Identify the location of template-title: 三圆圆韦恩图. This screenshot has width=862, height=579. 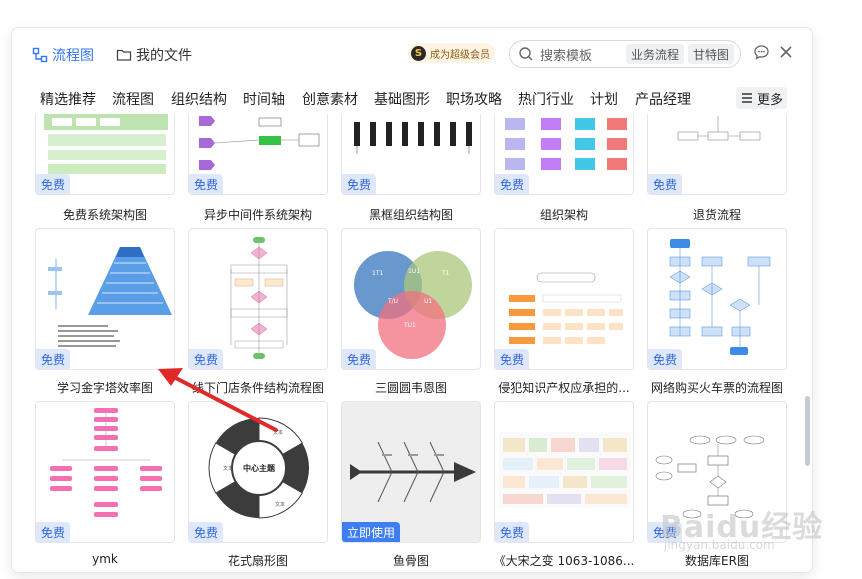
(411, 387).